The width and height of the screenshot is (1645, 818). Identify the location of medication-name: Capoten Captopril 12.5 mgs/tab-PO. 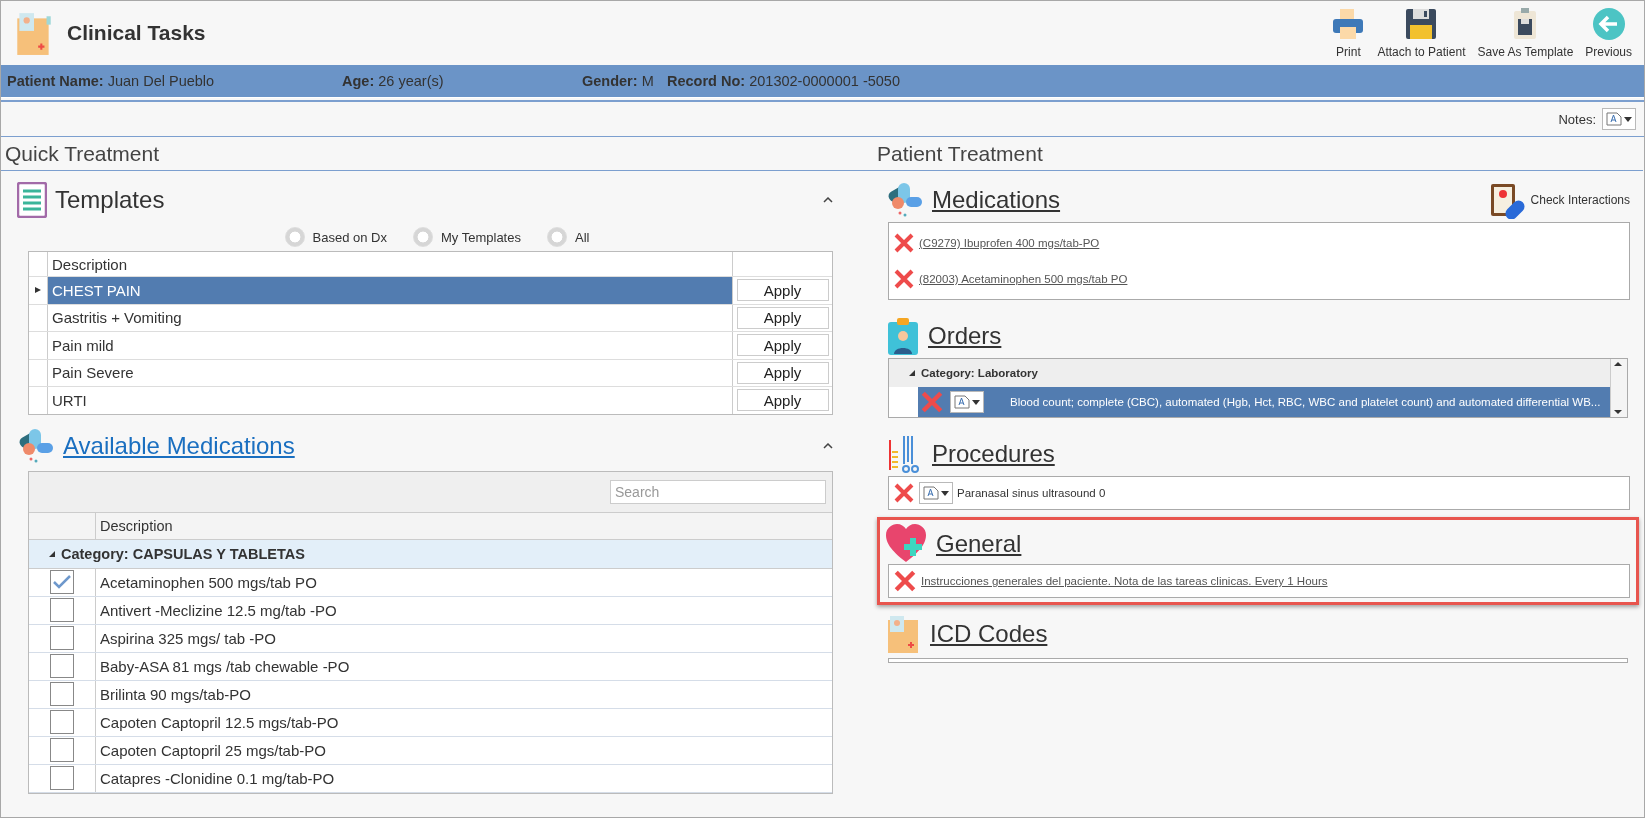
(219, 722).